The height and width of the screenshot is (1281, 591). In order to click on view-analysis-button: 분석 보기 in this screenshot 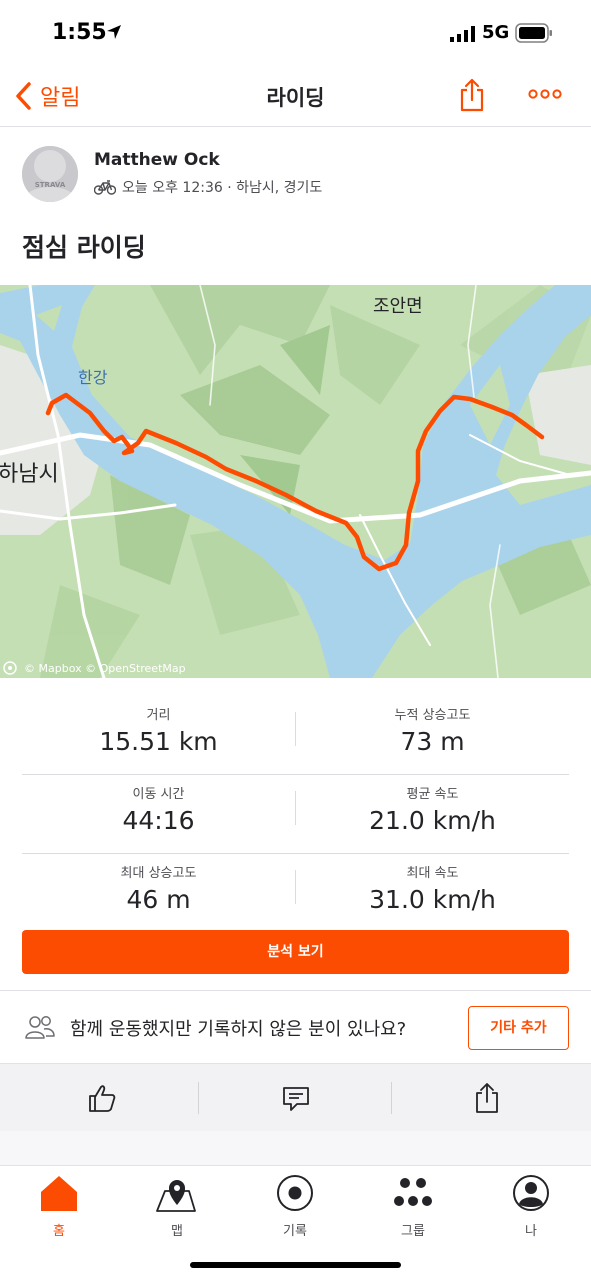, I will do `click(295, 952)`.